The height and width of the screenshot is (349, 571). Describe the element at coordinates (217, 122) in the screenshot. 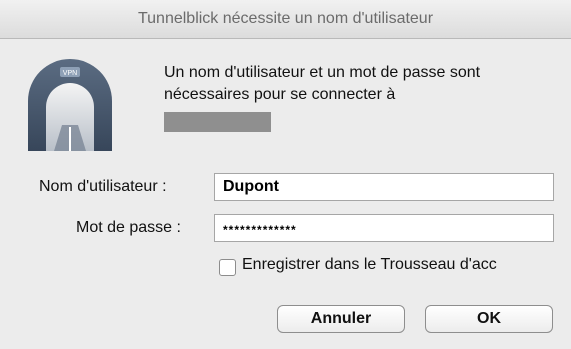

I see `redacted-server-name` at that location.